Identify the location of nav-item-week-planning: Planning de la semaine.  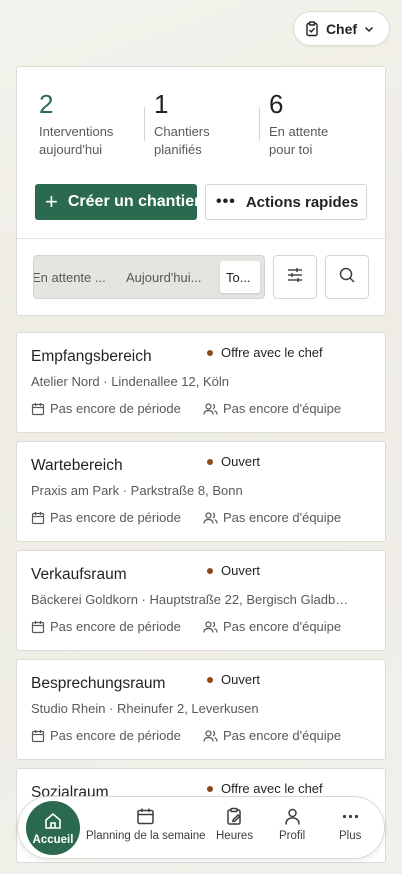
(146, 824).